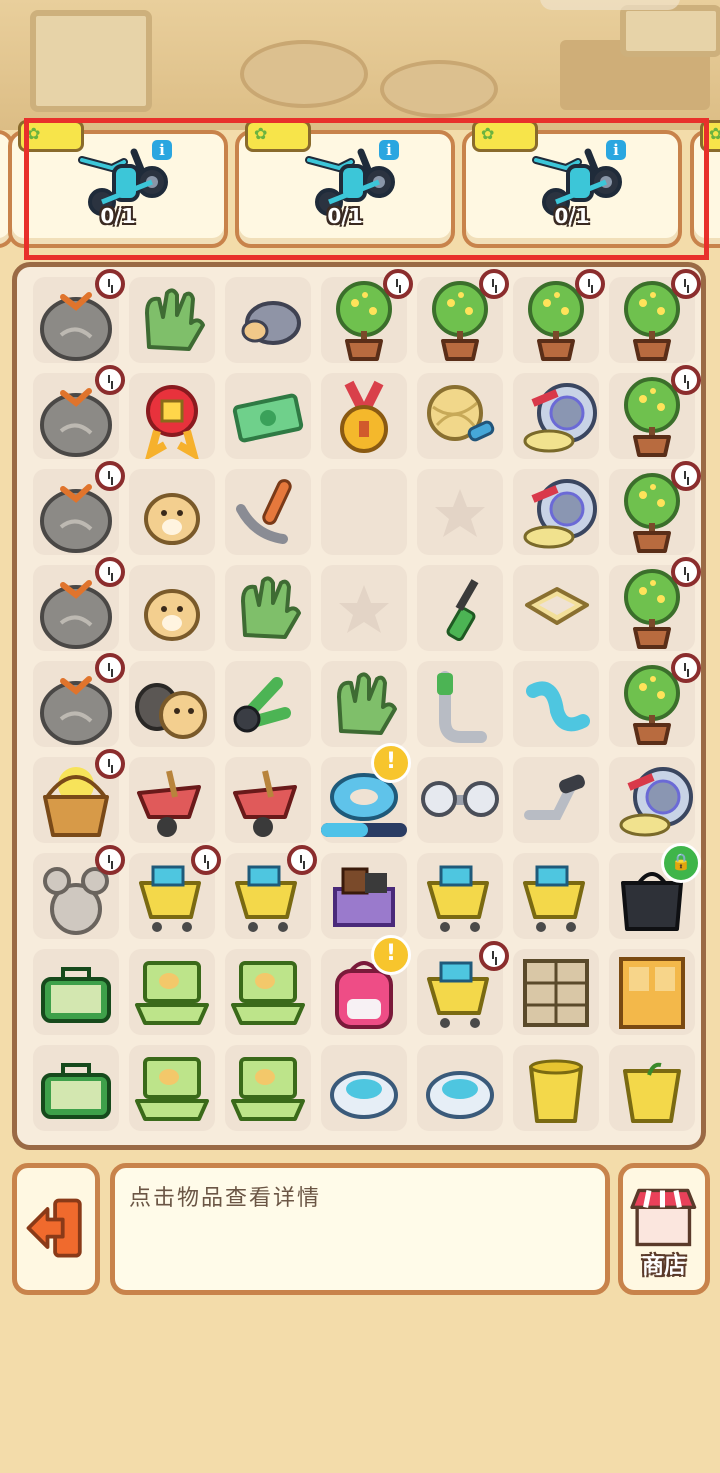  I want to click on board-cell-plant-pot, so click(652, 1088).